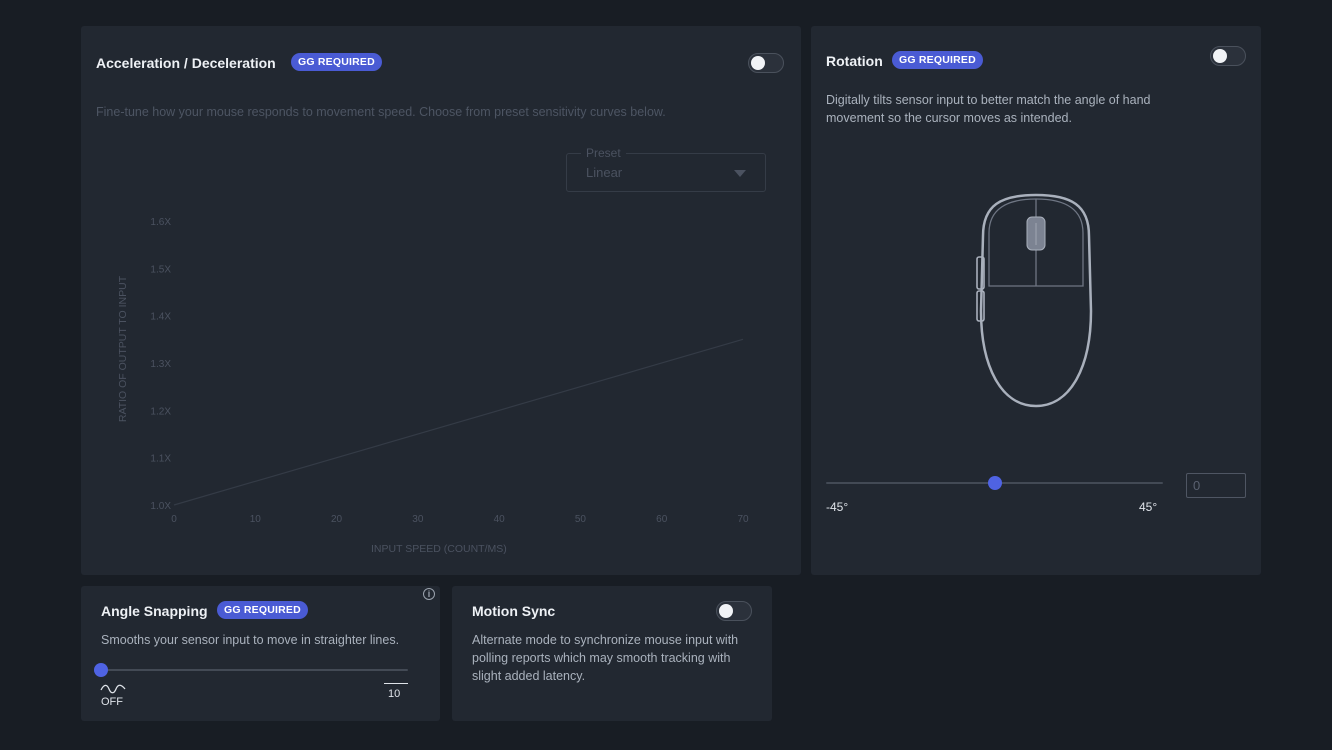 This screenshot has height=750, width=1332. Describe the element at coordinates (154, 611) in the screenshot. I see `angle-snapping-title: Angle Snapping` at that location.